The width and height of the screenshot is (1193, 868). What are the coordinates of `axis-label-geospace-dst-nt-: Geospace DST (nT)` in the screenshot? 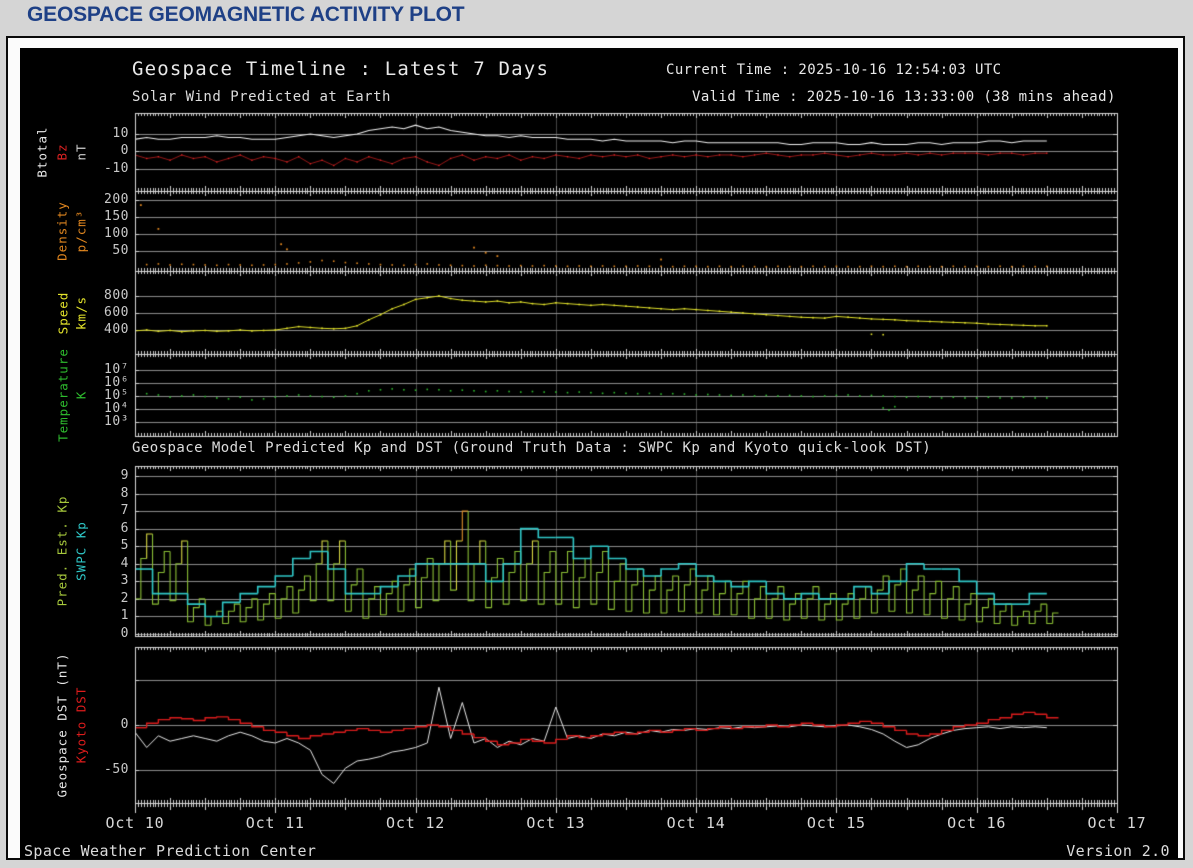 It's located at (62, 725).